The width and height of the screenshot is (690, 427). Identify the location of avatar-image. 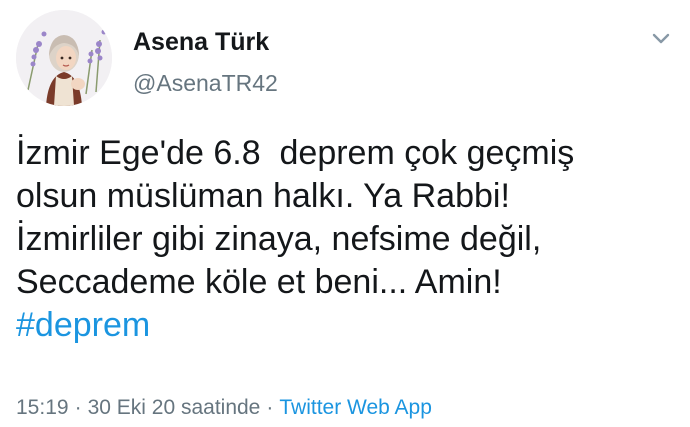
(64, 58).